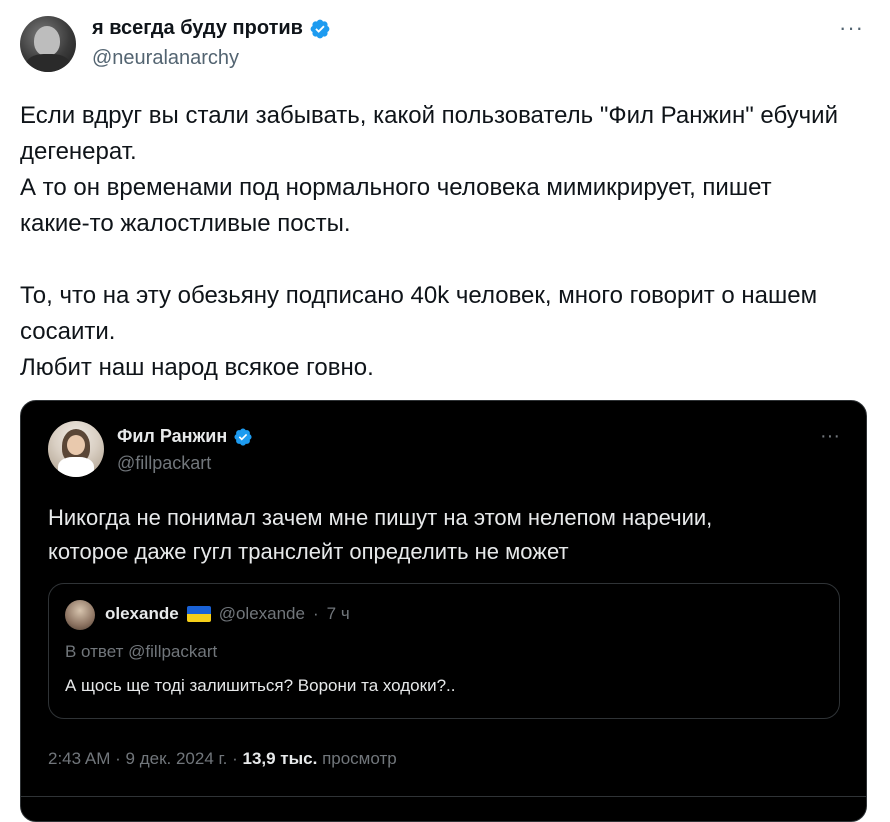  Describe the element at coordinates (68, 331) in the screenshot. I see `tweet-text-line: сосаити.` at that location.